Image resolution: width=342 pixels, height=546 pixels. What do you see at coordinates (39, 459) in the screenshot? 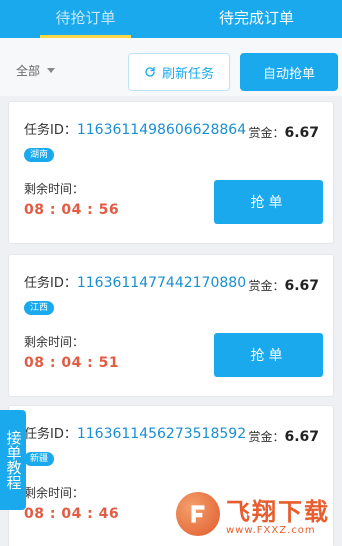
I see `region-tag: 新疆` at bounding box center [39, 459].